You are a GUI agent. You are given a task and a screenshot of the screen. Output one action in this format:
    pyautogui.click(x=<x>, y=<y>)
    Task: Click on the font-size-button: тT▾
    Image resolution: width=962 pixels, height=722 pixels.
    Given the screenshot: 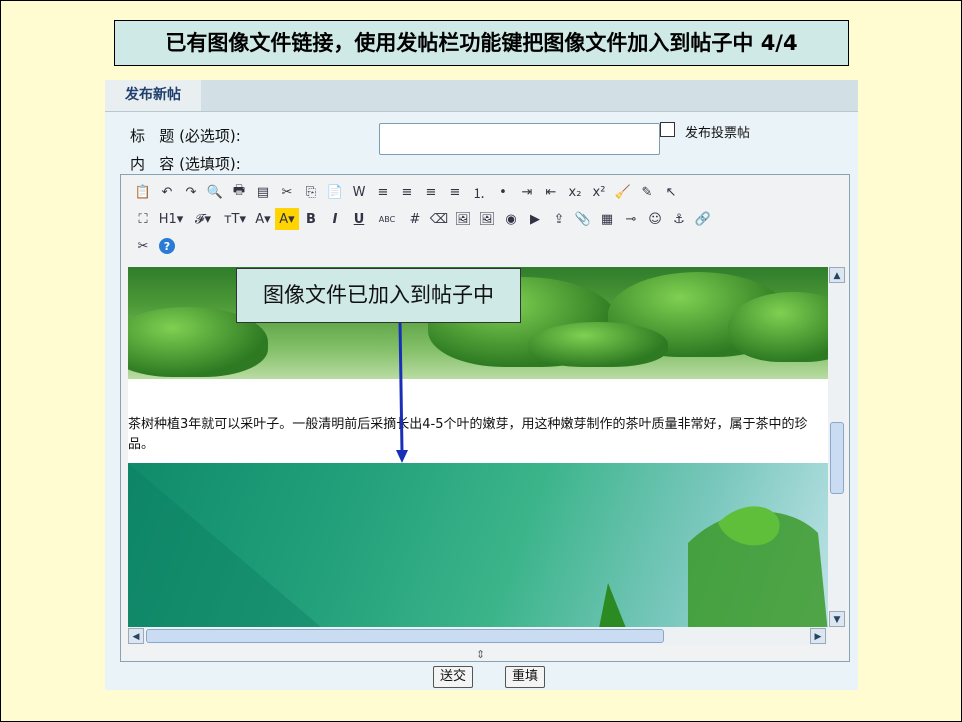 What is the action you would take?
    pyautogui.click(x=235, y=219)
    